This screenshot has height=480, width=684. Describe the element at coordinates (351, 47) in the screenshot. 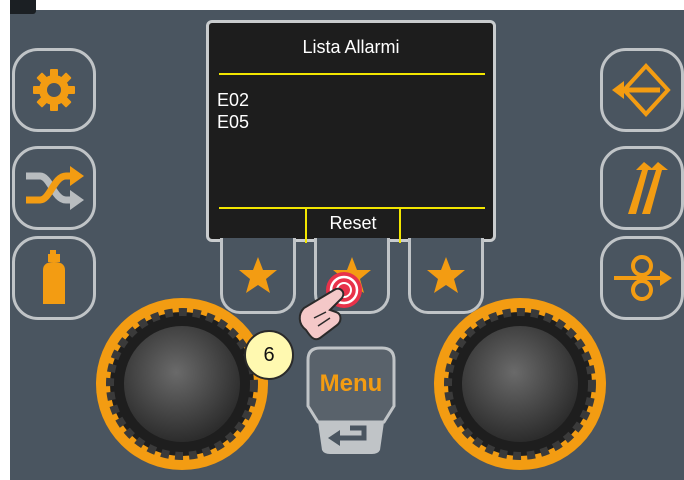

I see `display-title: Lista Allarmi` at that location.